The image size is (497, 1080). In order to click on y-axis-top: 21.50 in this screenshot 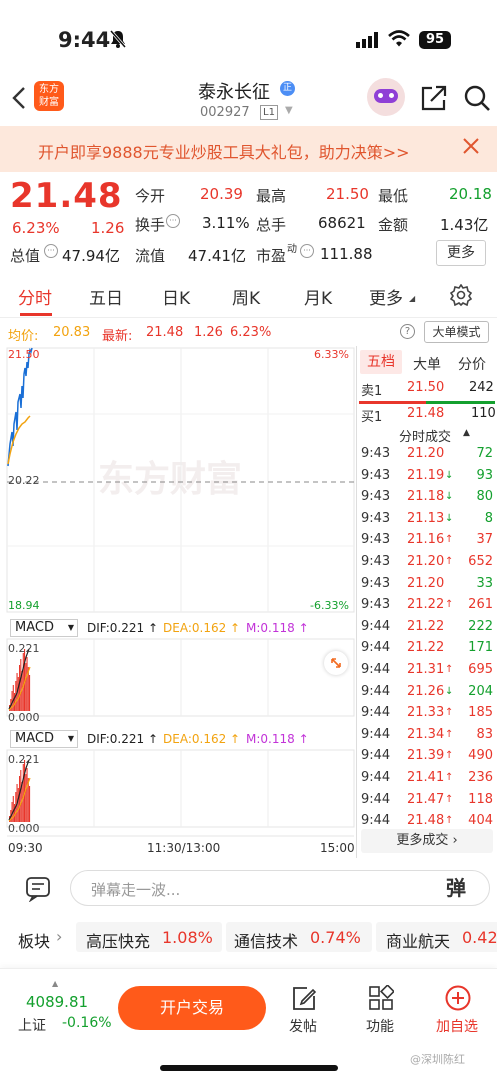, I will do `click(24, 354)`.